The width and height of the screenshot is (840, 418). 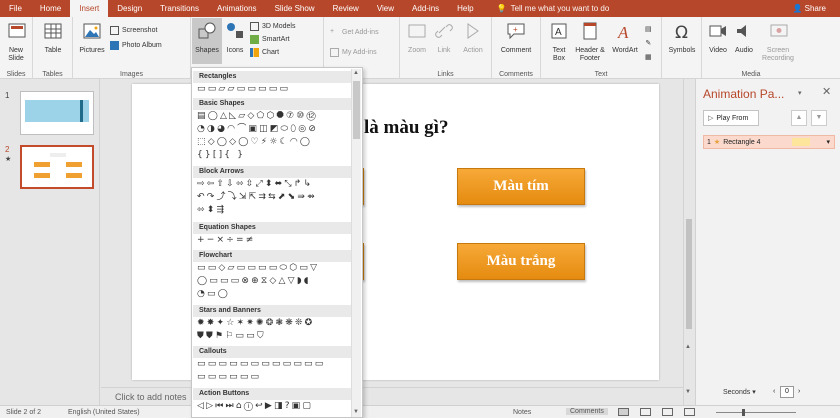 I want to click on tab-add-ins: Add-ins, so click(x=425, y=8).